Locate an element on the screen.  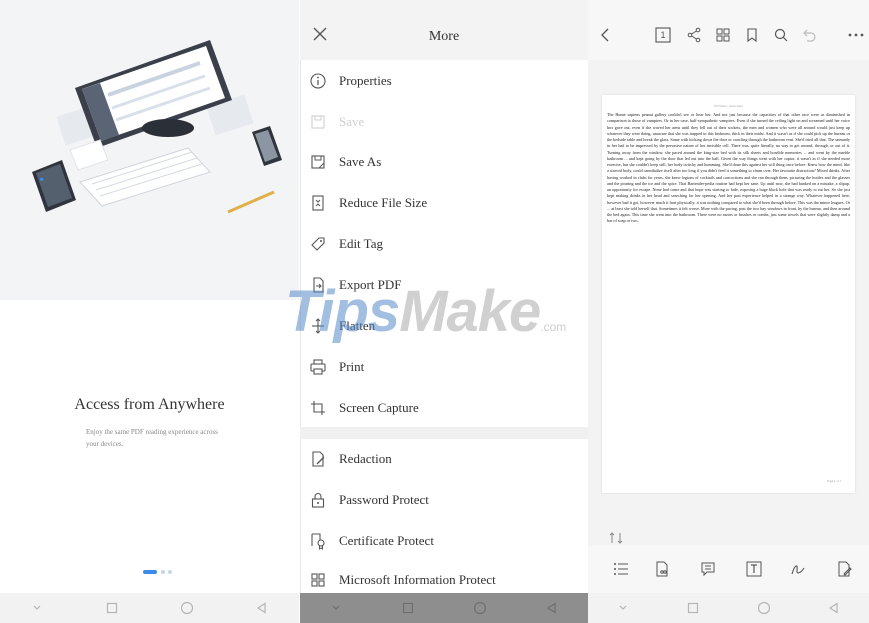
save-icon is located at coordinates (318, 122).